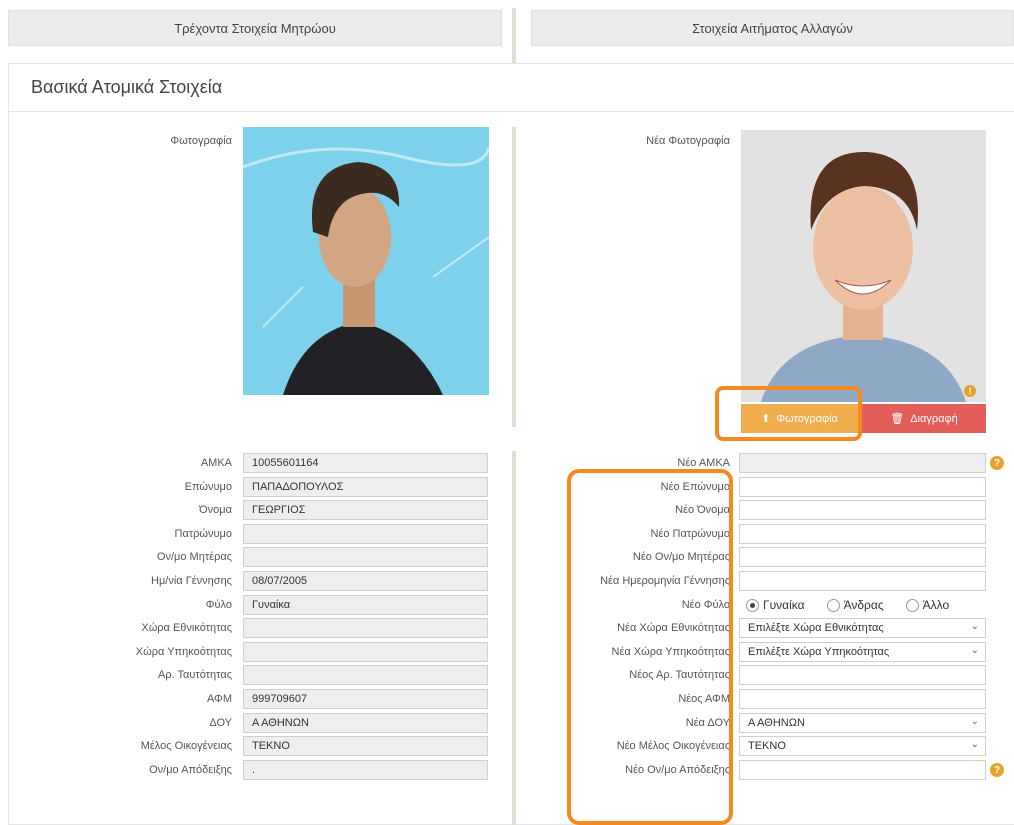 This screenshot has width=1014, height=825. I want to click on photo-button-highlight, so click(788, 413).